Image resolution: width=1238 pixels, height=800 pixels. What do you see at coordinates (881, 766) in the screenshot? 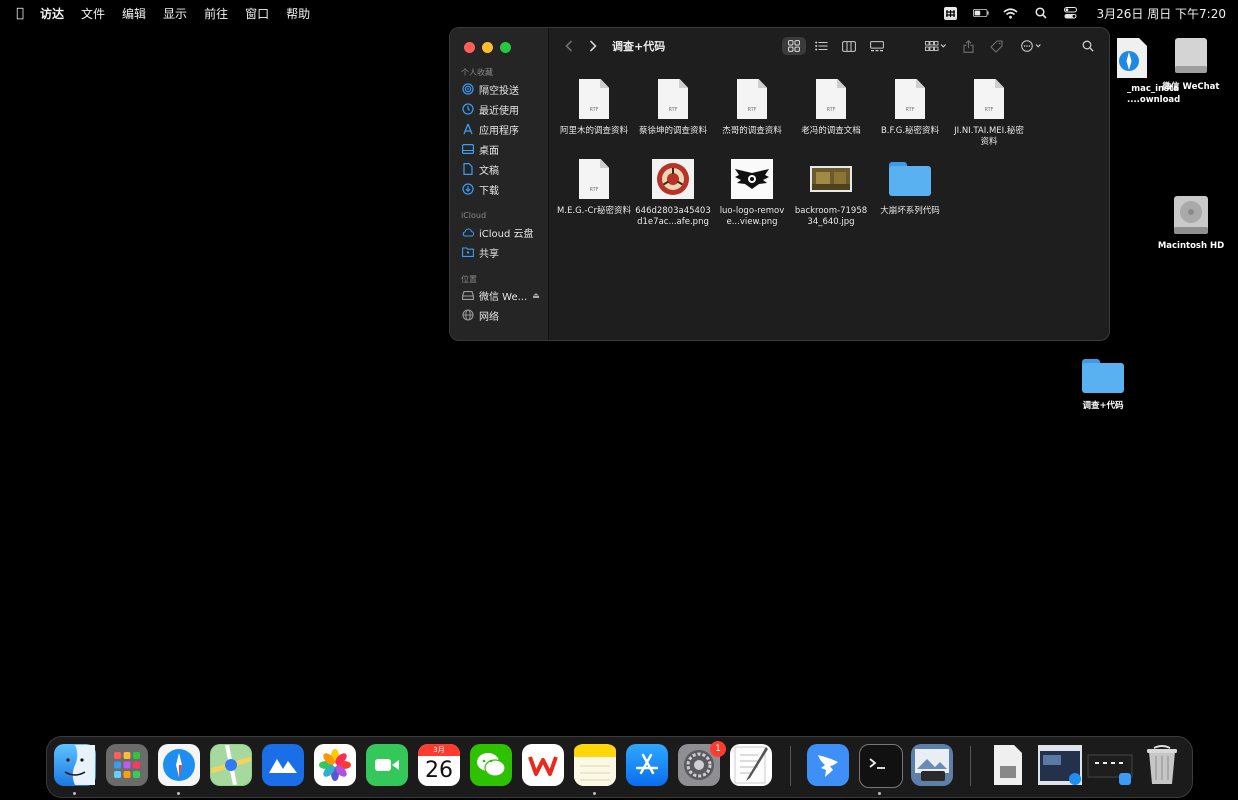
I see `dock-terminal` at bounding box center [881, 766].